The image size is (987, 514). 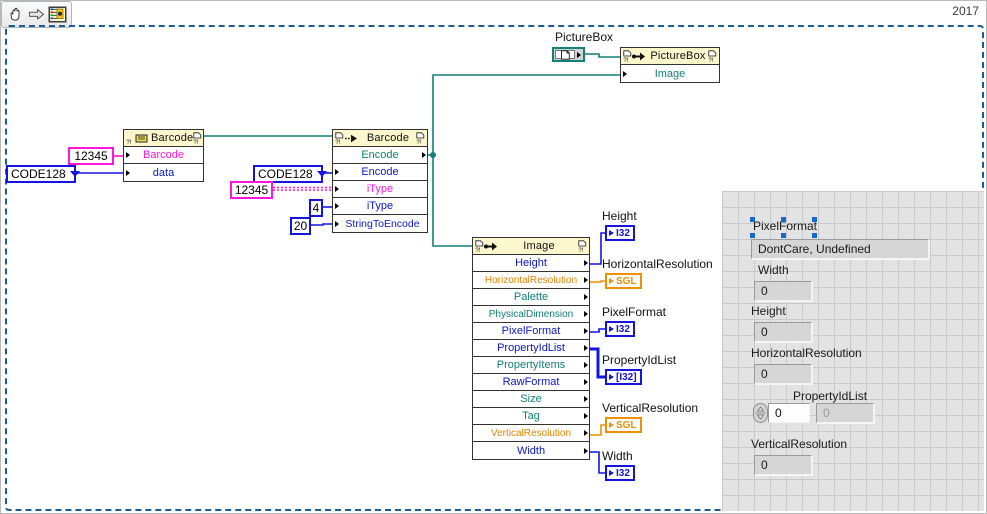 What do you see at coordinates (678, 56) in the screenshot?
I see `node-title: PictureBox` at bounding box center [678, 56].